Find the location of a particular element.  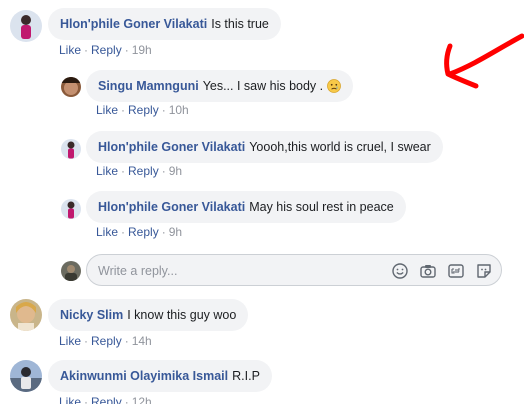

comment-actions: Like · Reply · 12h is located at coordinates (105, 399).